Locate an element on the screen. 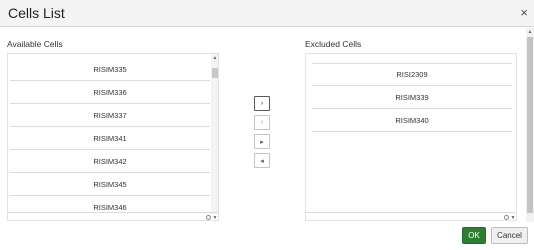 The width and height of the screenshot is (534, 250). list-item: RISIM337 is located at coordinates (110, 115).